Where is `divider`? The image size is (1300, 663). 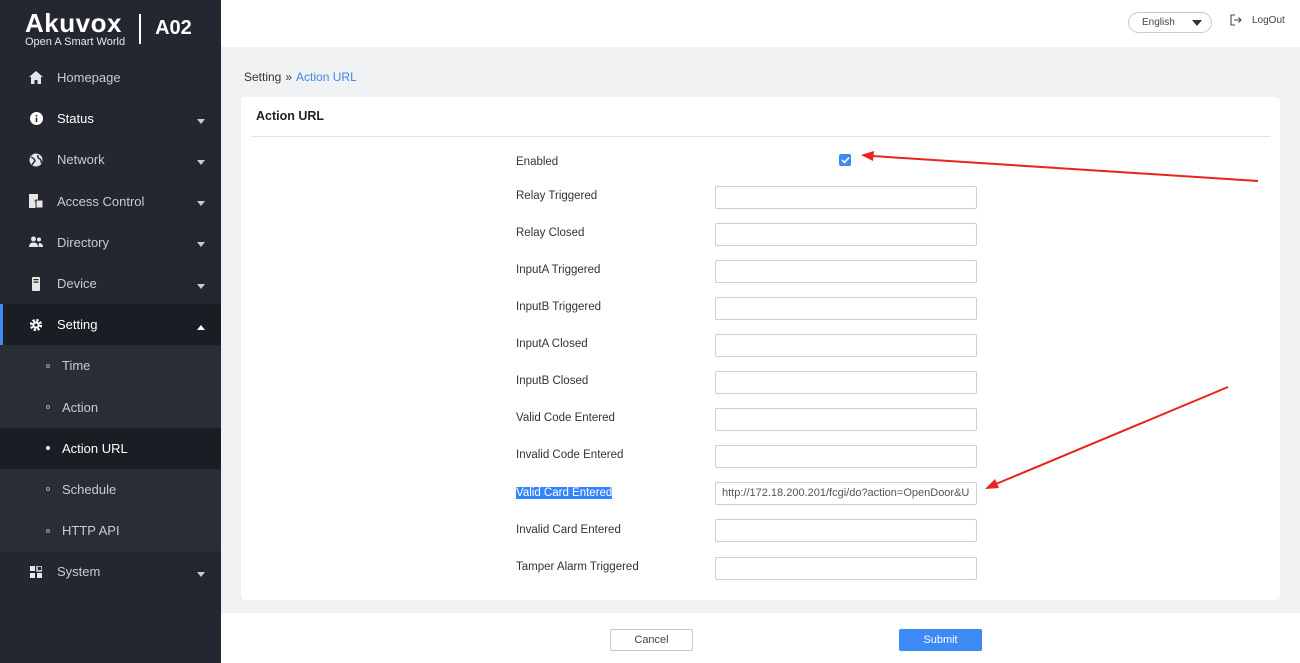 divider is located at coordinates (760, 136).